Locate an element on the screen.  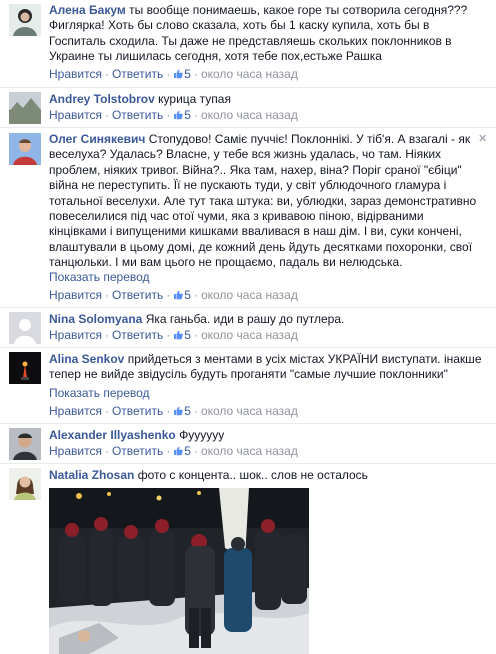
attached-photo is located at coordinates (179, 571).